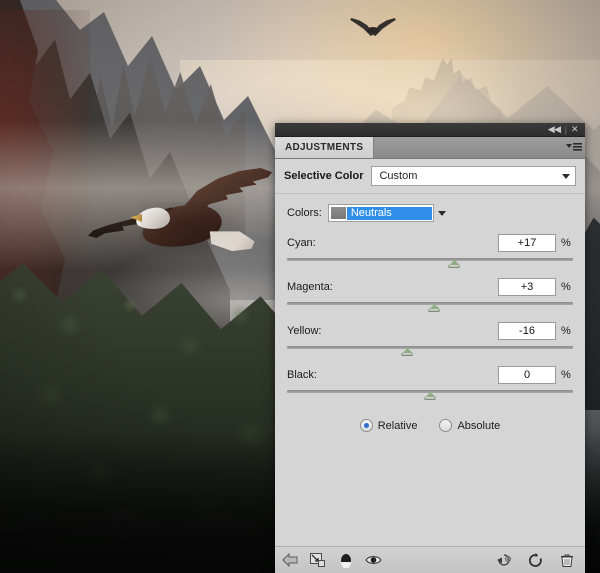  I want to click on slider-magenta-unit: %, so click(566, 287).